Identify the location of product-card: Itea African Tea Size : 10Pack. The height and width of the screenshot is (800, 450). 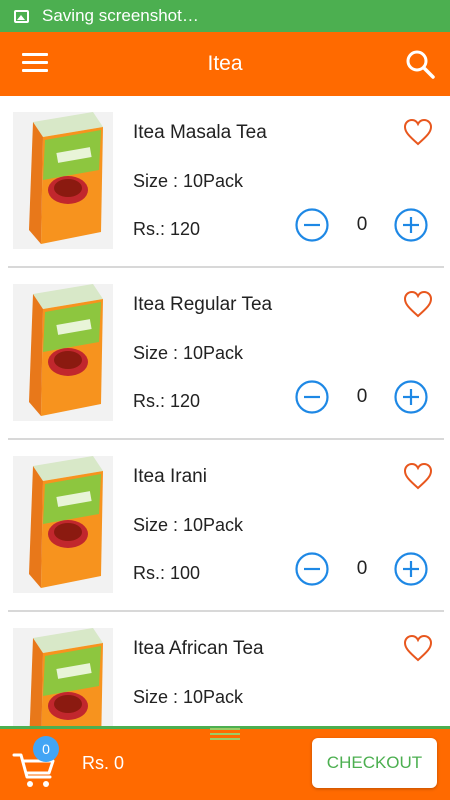
(226, 669).